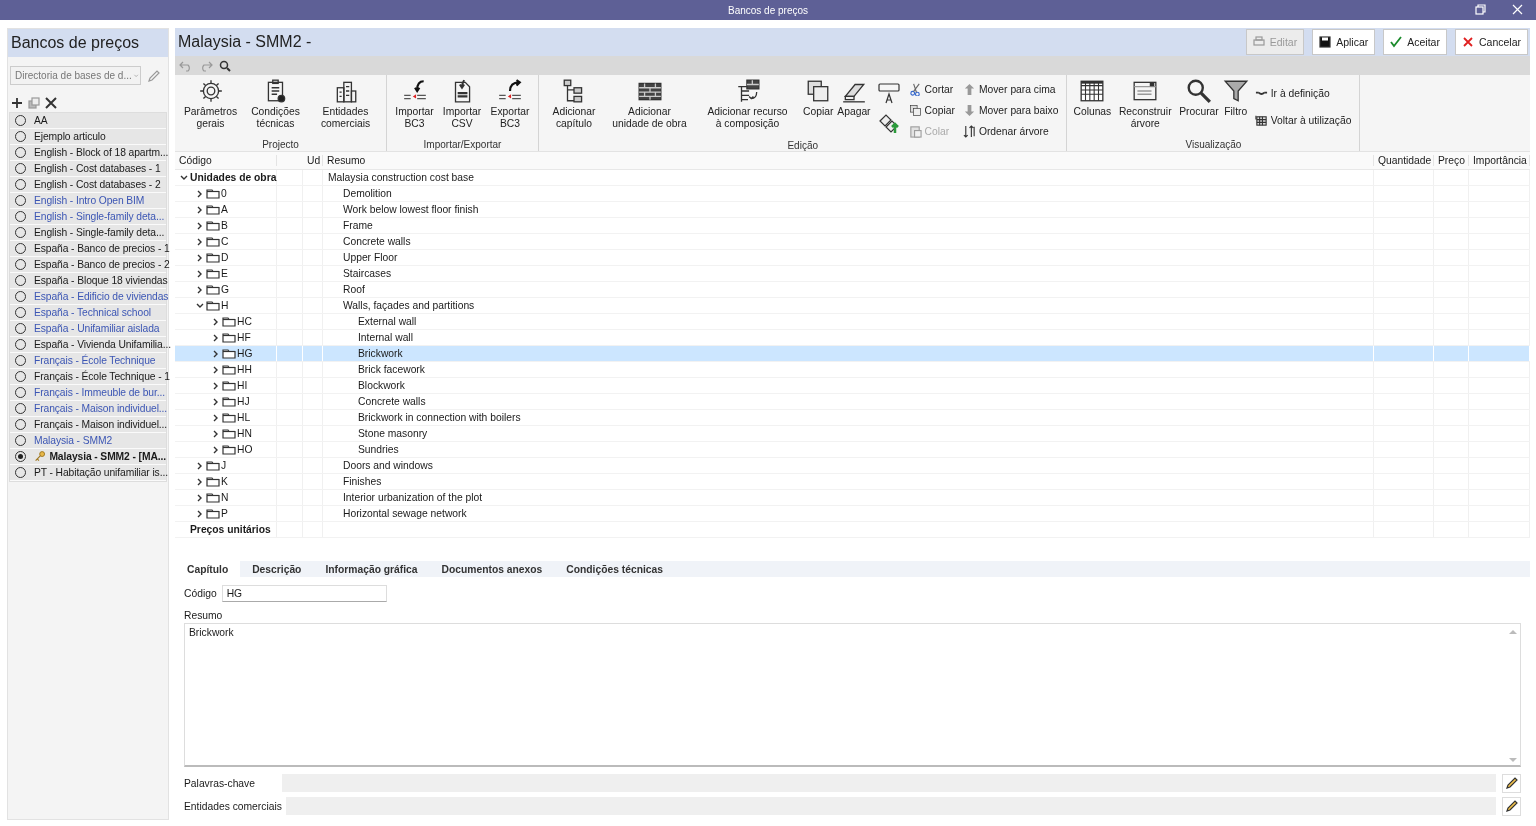 The image size is (1536, 826). What do you see at coordinates (852, 498) in the screenshot?
I see `tree-row: N Interior urbanization of the plot` at bounding box center [852, 498].